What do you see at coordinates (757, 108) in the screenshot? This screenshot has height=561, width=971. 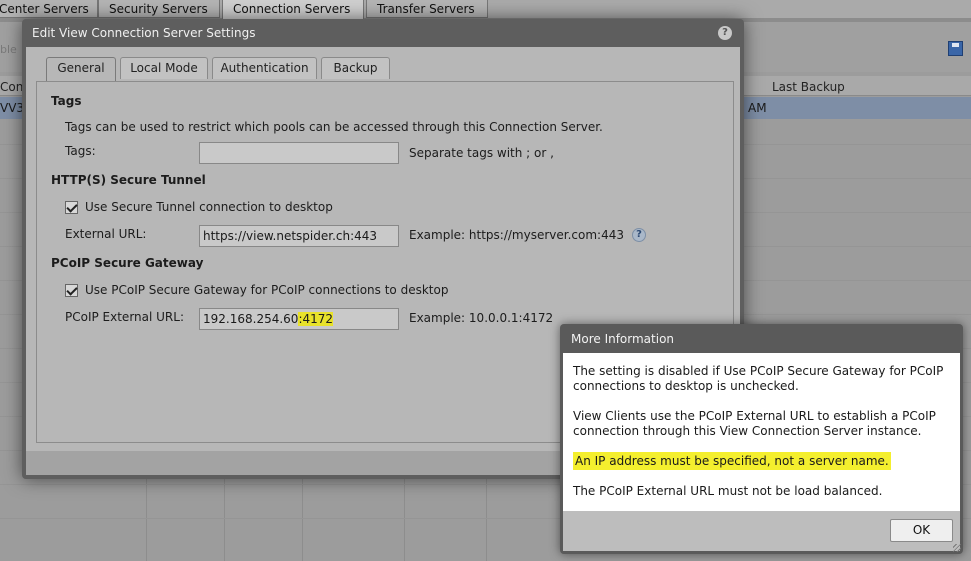 I see `row-cell-backup-time: AM` at bounding box center [757, 108].